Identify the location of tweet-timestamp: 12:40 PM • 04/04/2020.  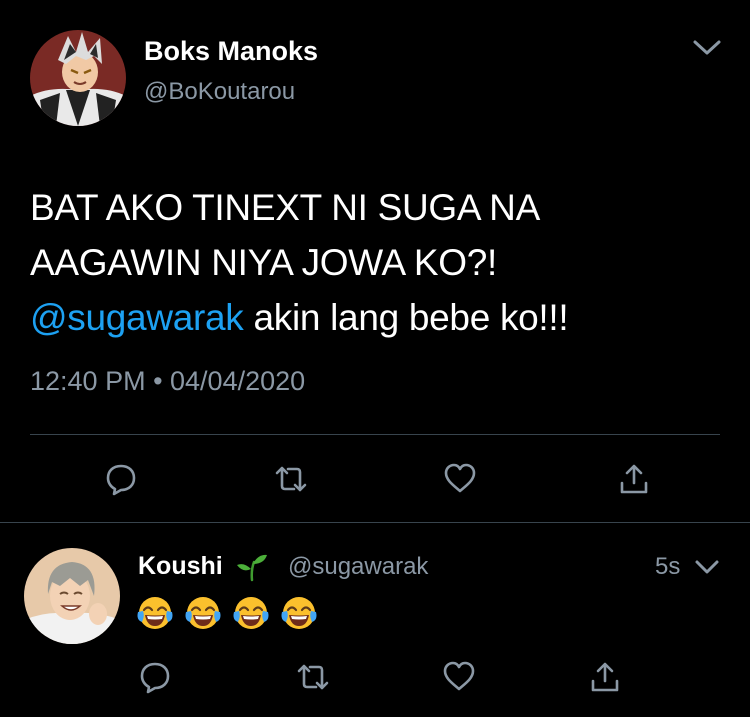
(168, 381).